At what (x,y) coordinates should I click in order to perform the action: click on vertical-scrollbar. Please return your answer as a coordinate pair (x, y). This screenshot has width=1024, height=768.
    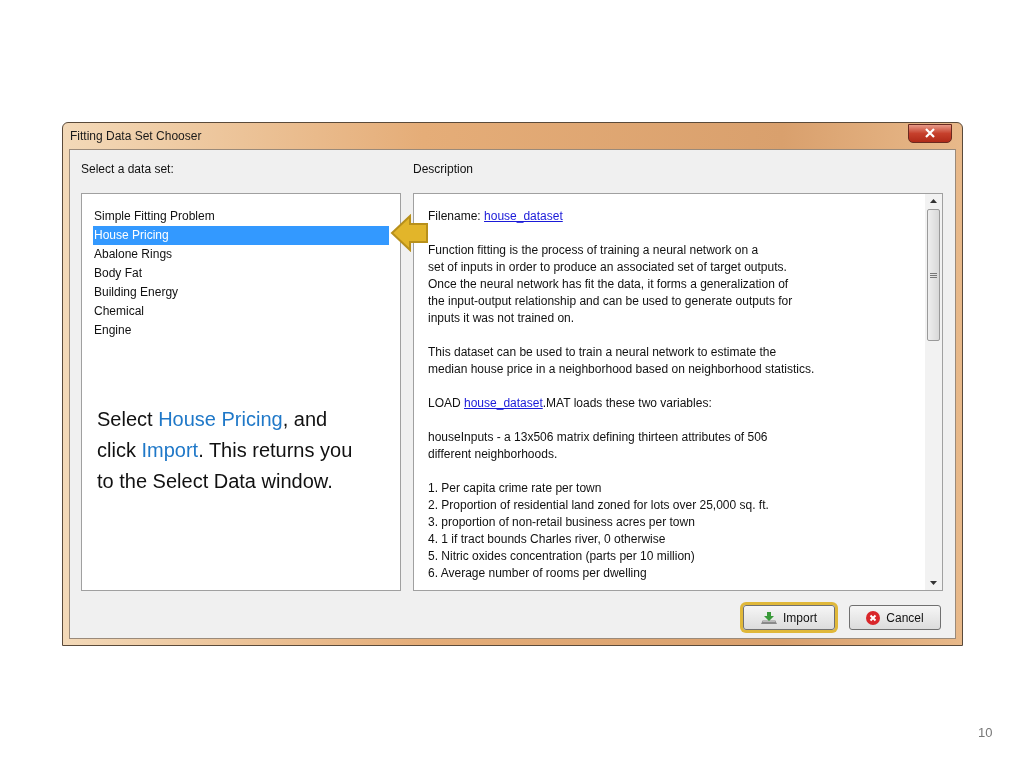
    Looking at the image, I should click on (933, 392).